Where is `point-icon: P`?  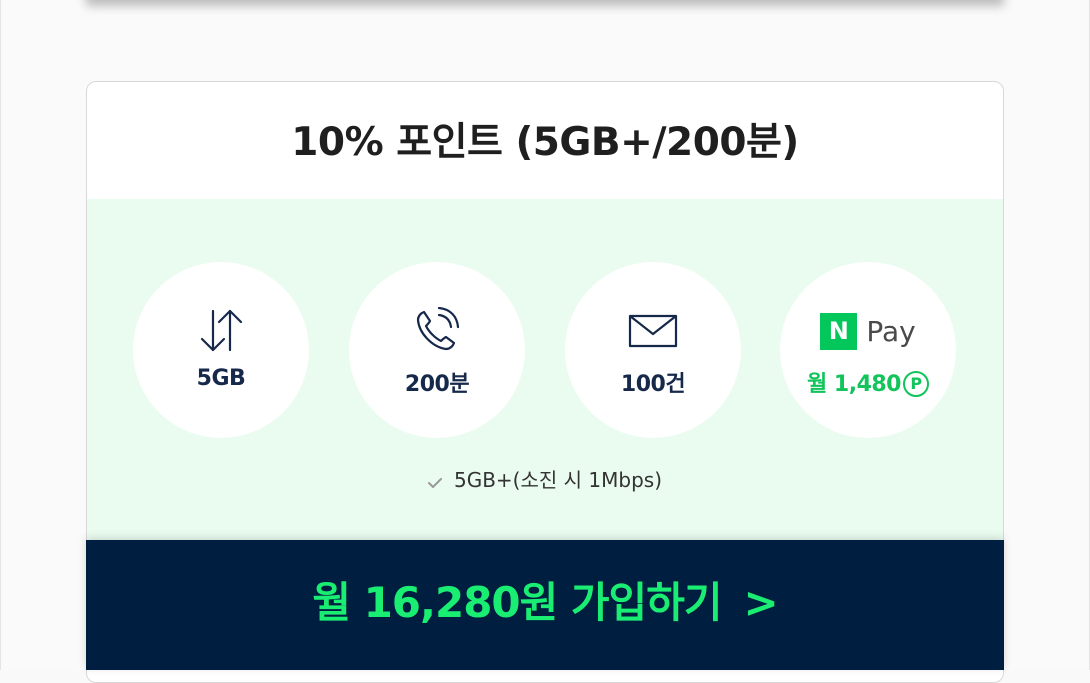 point-icon: P is located at coordinates (916, 384).